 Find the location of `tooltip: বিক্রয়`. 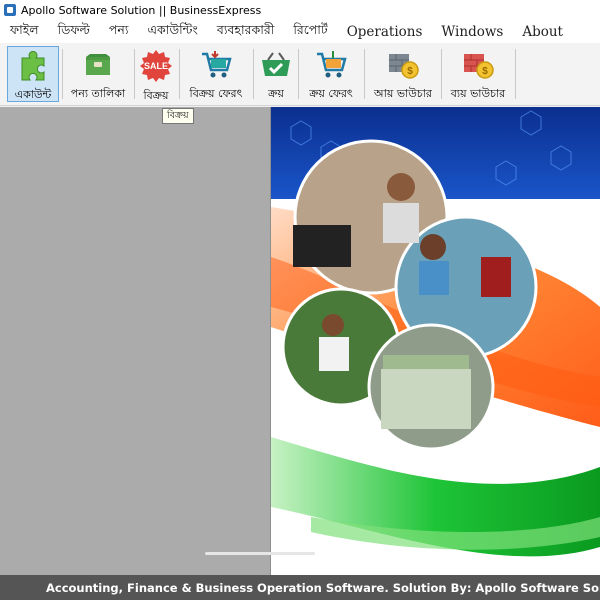

tooltip: বিক্রয় is located at coordinates (178, 116).